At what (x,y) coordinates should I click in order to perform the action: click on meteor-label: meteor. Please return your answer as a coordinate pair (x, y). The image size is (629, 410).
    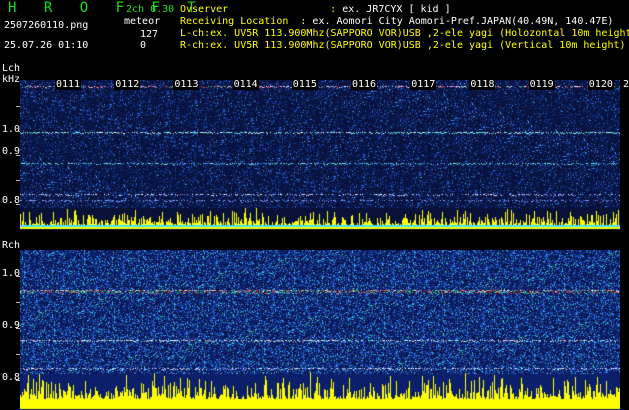
    Looking at the image, I should click on (142, 21).